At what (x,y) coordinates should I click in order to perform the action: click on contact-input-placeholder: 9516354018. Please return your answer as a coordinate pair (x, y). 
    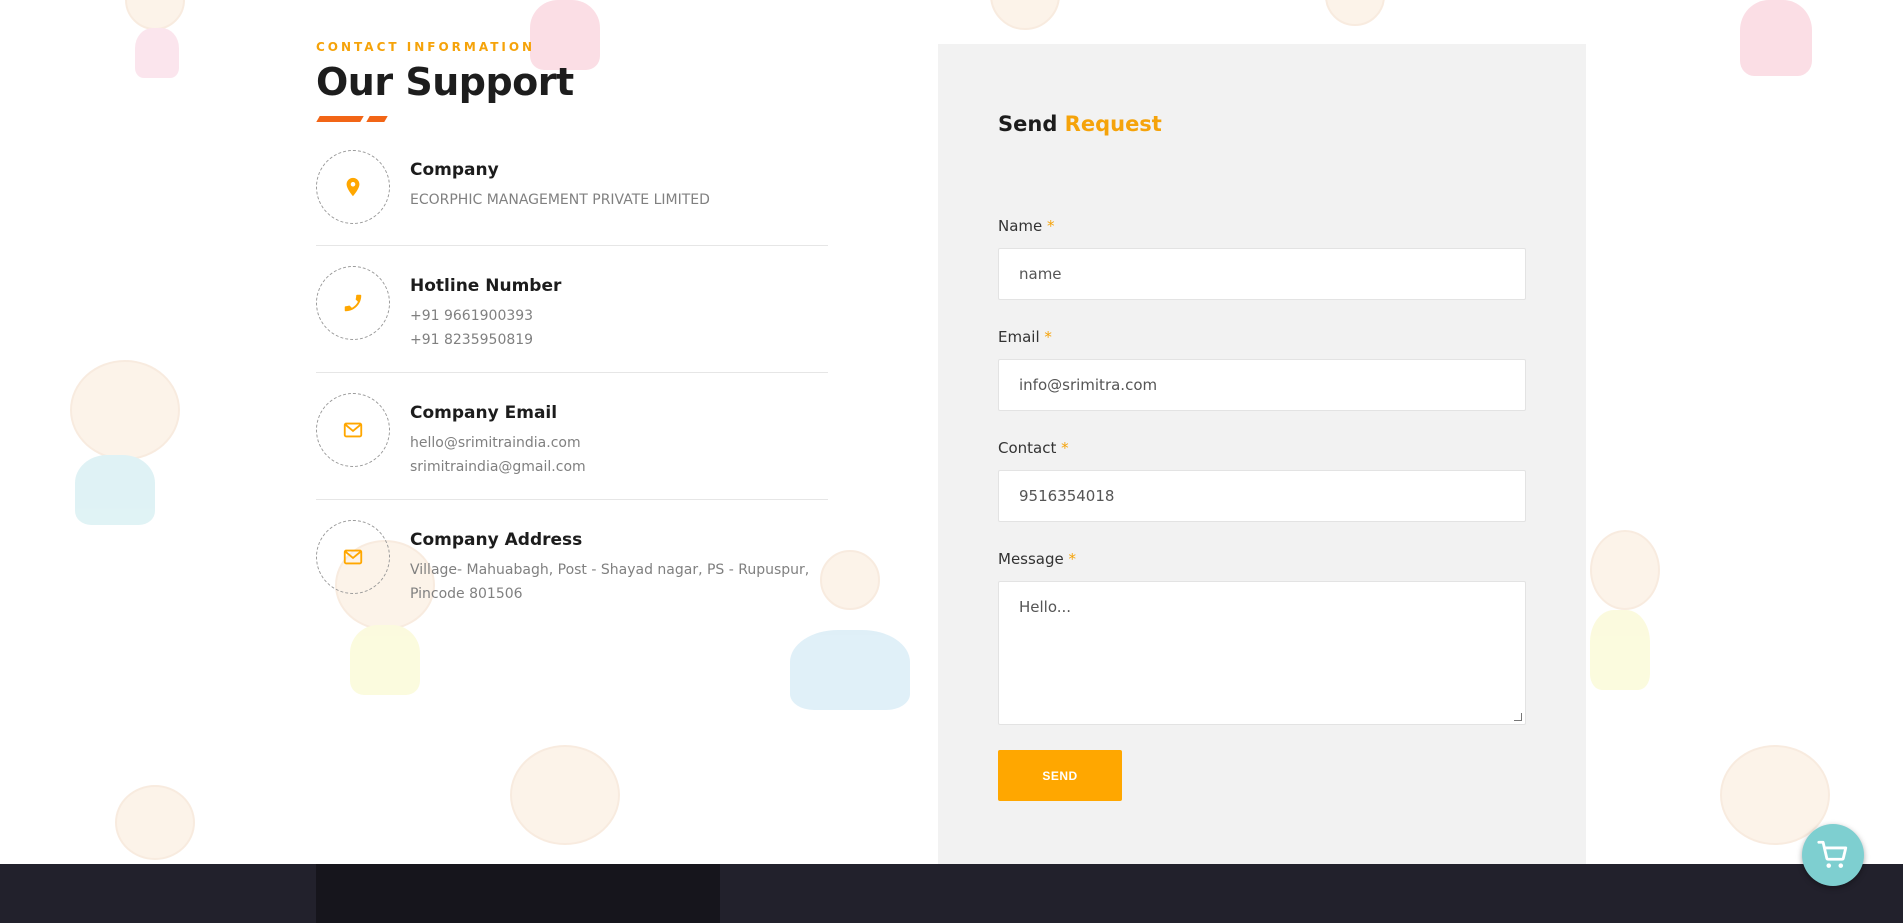
    Looking at the image, I should click on (1067, 496).